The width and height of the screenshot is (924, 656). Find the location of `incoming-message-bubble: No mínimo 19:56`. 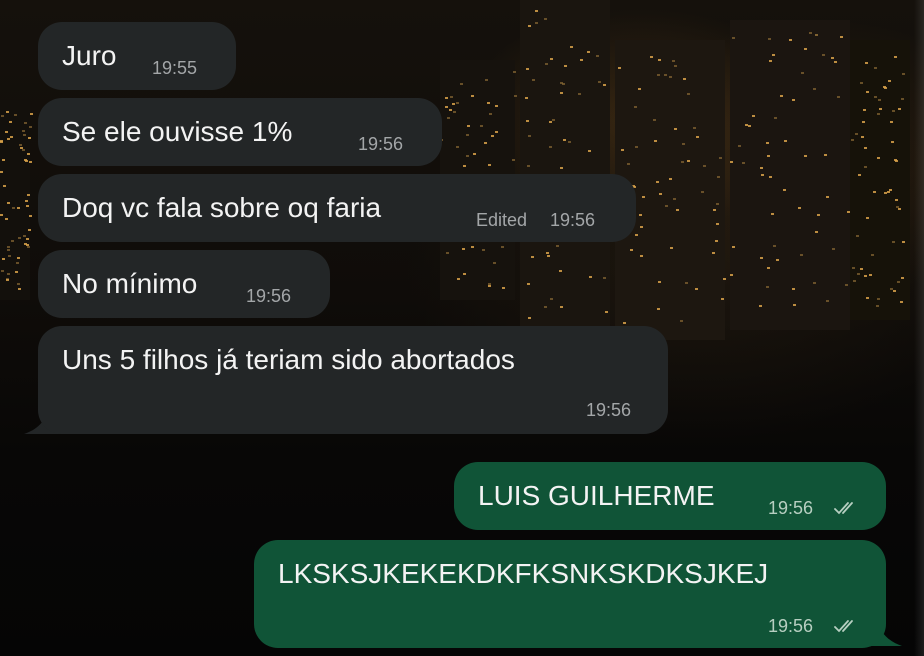

incoming-message-bubble: No mínimo 19:56 is located at coordinates (184, 284).